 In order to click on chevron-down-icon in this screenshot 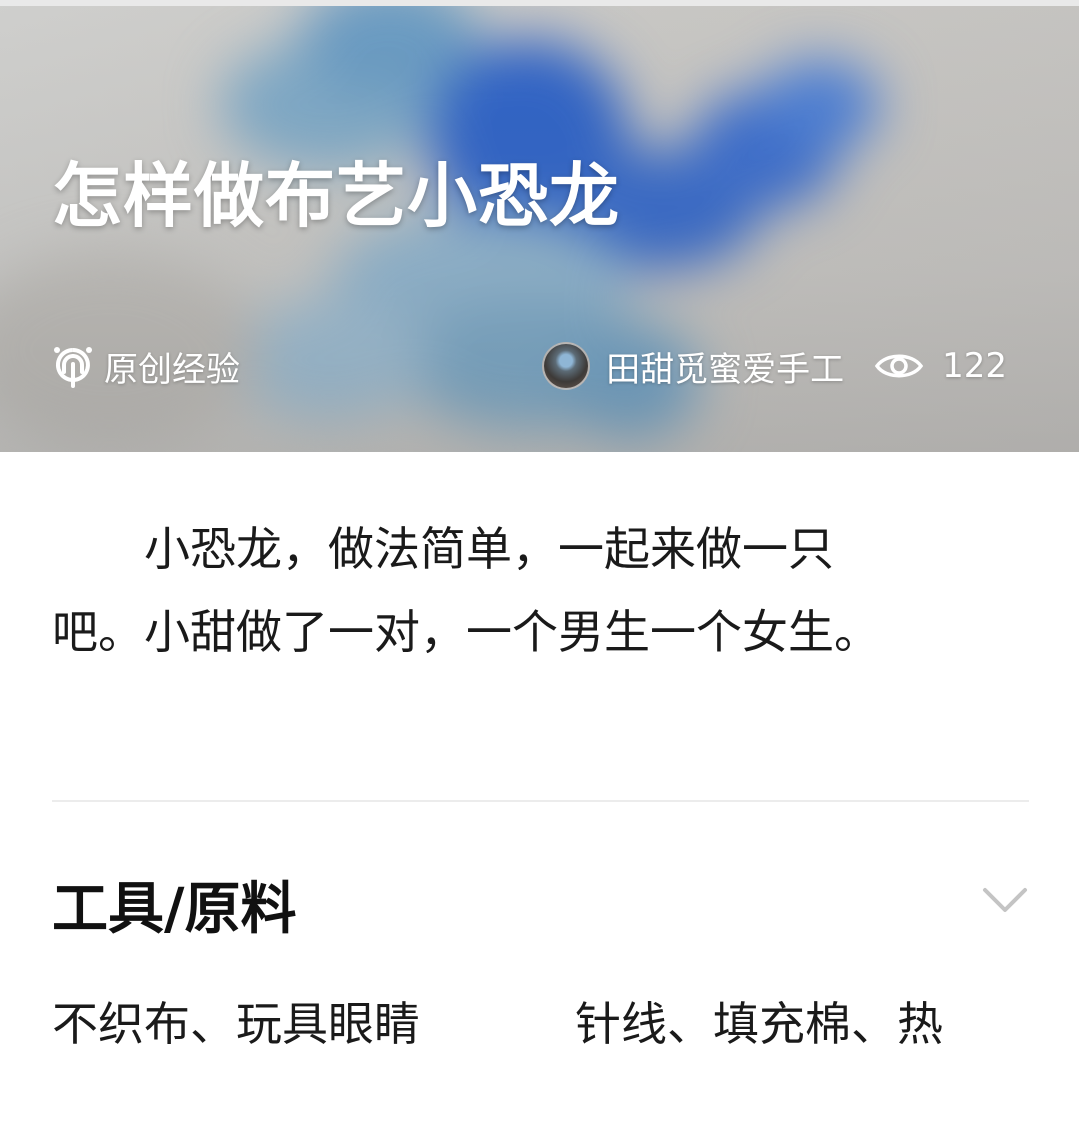, I will do `click(1005, 900)`.